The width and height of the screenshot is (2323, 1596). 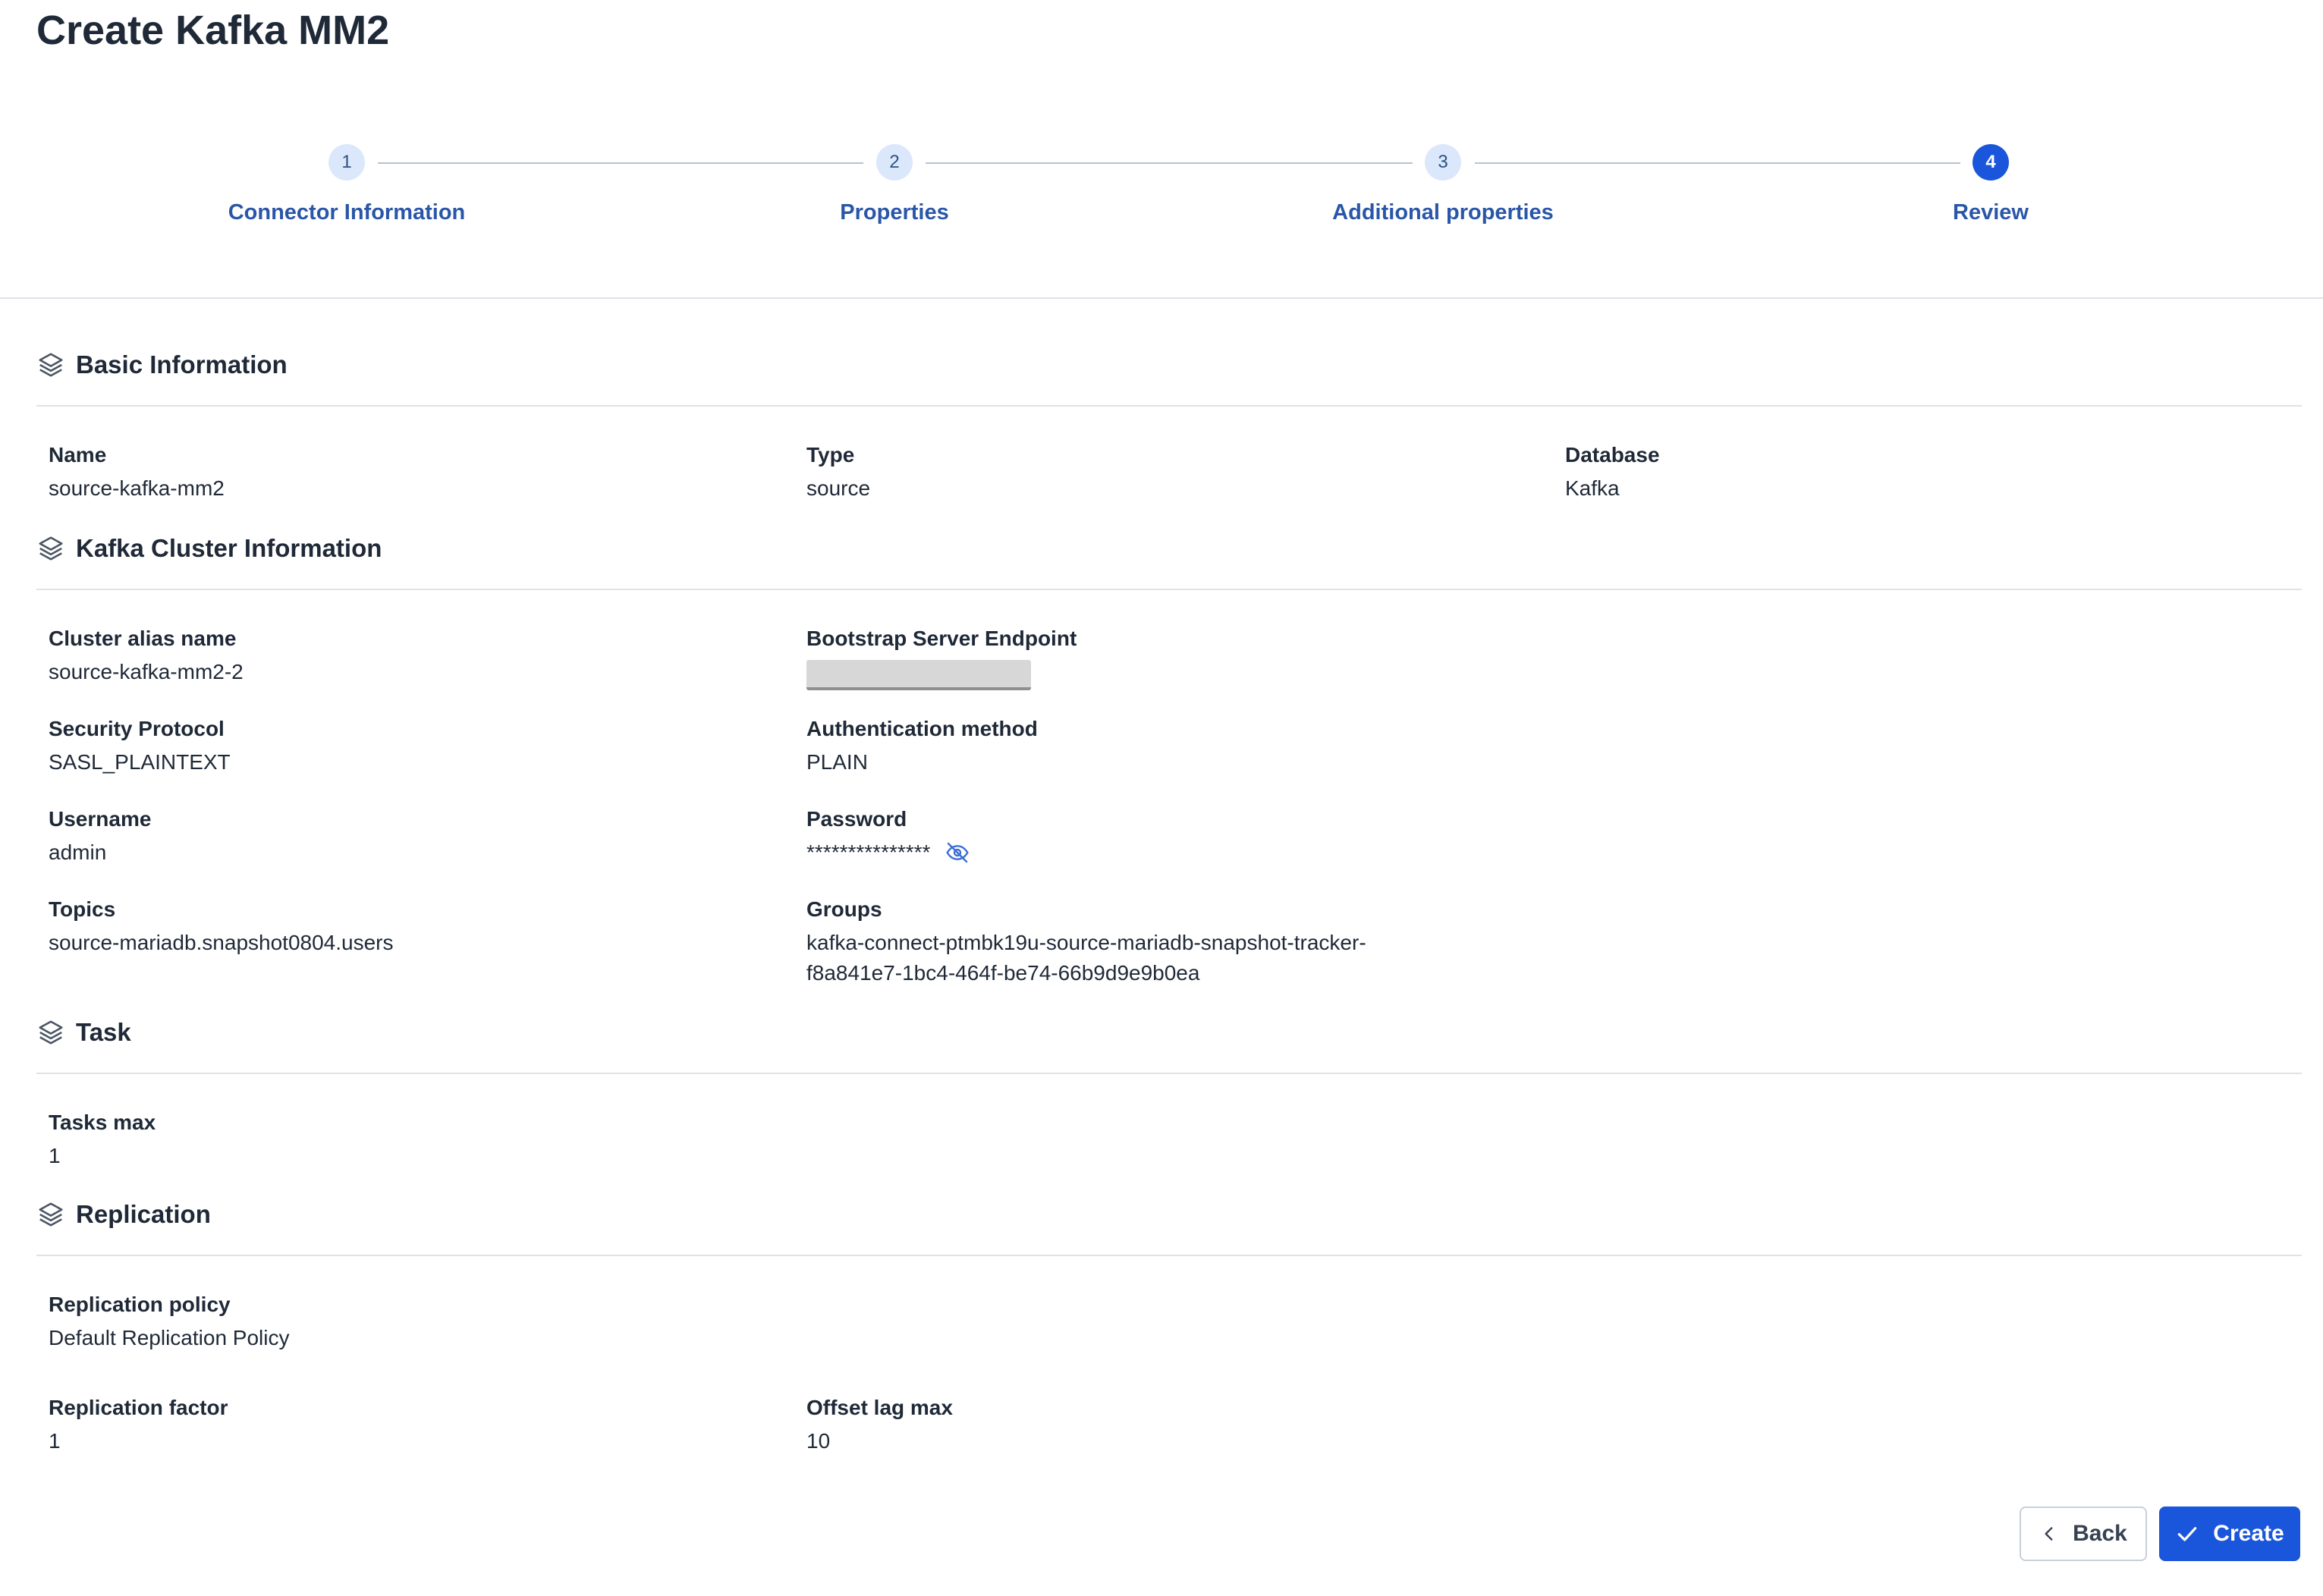 I want to click on field-database: Database Kafka, so click(x=1906, y=472).